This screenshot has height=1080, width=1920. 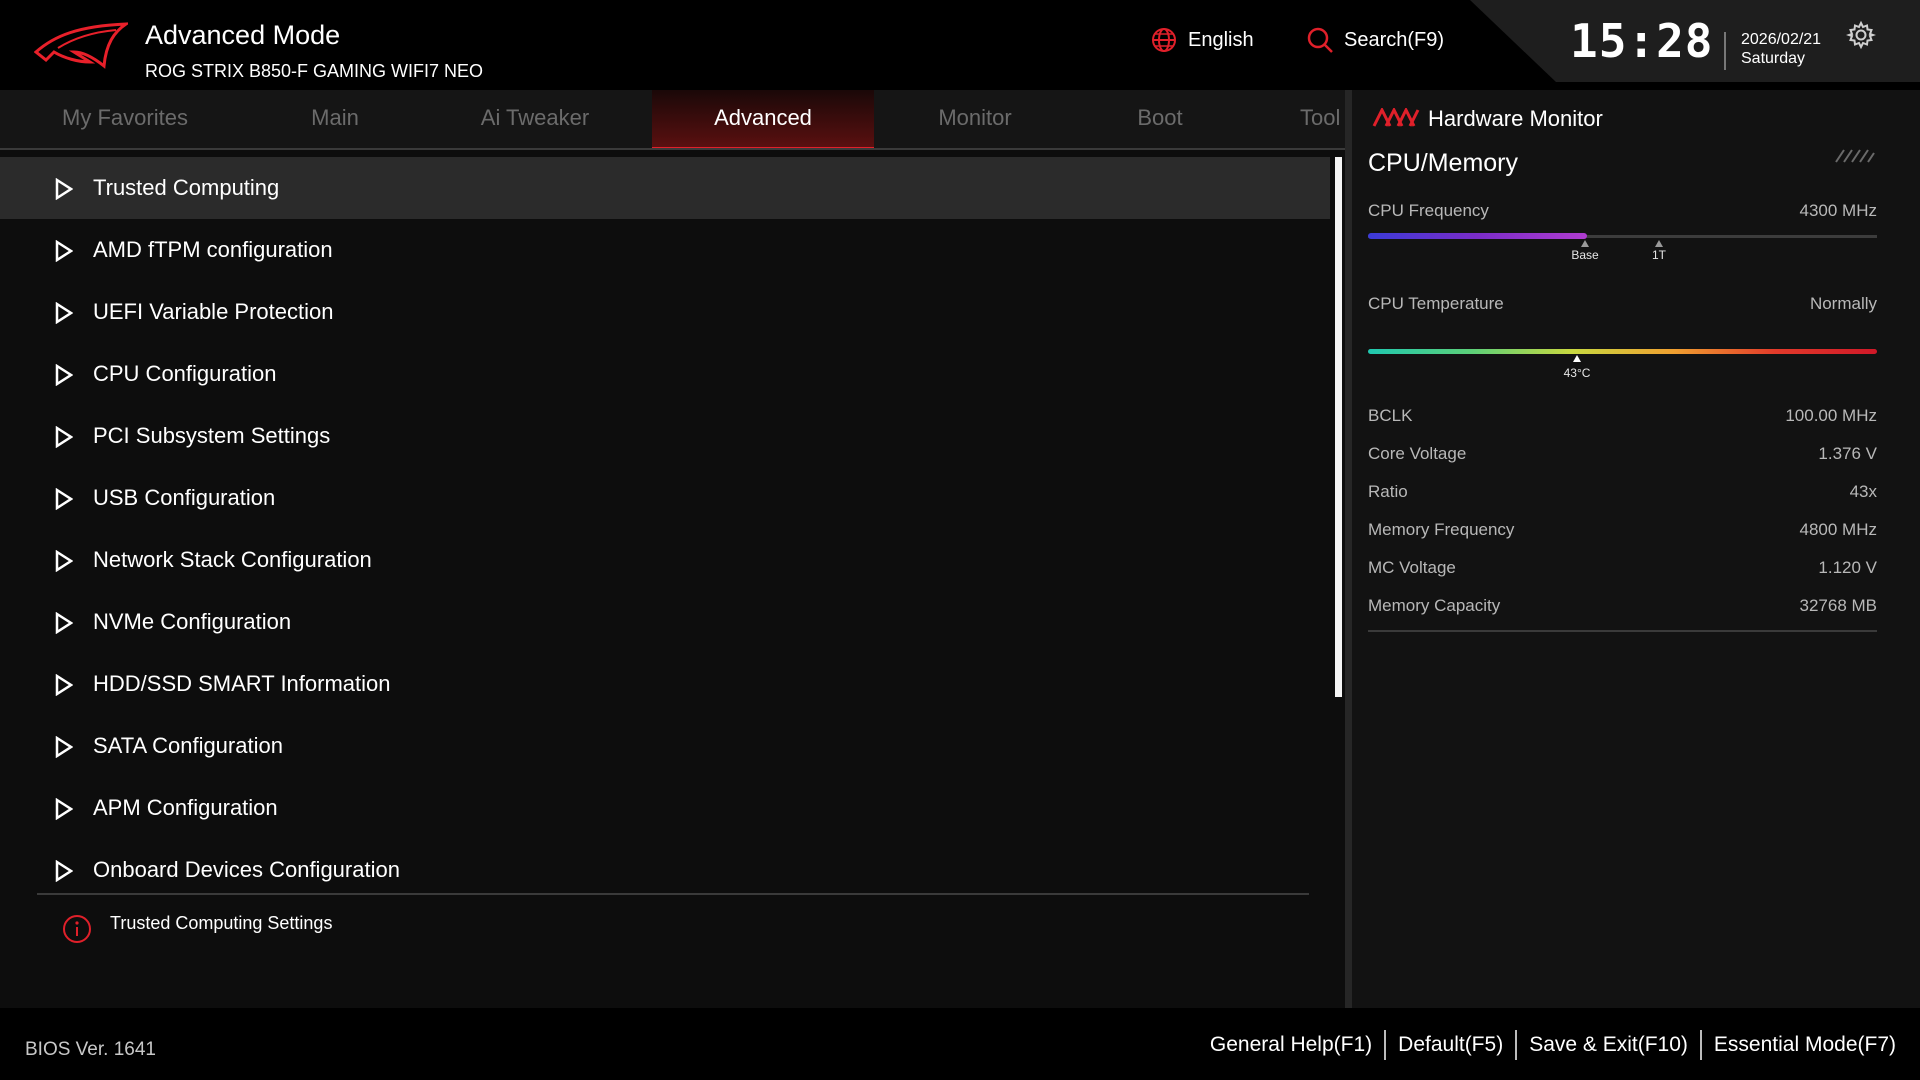 I want to click on menu-item-label: USB Configuration, so click(x=184, y=497).